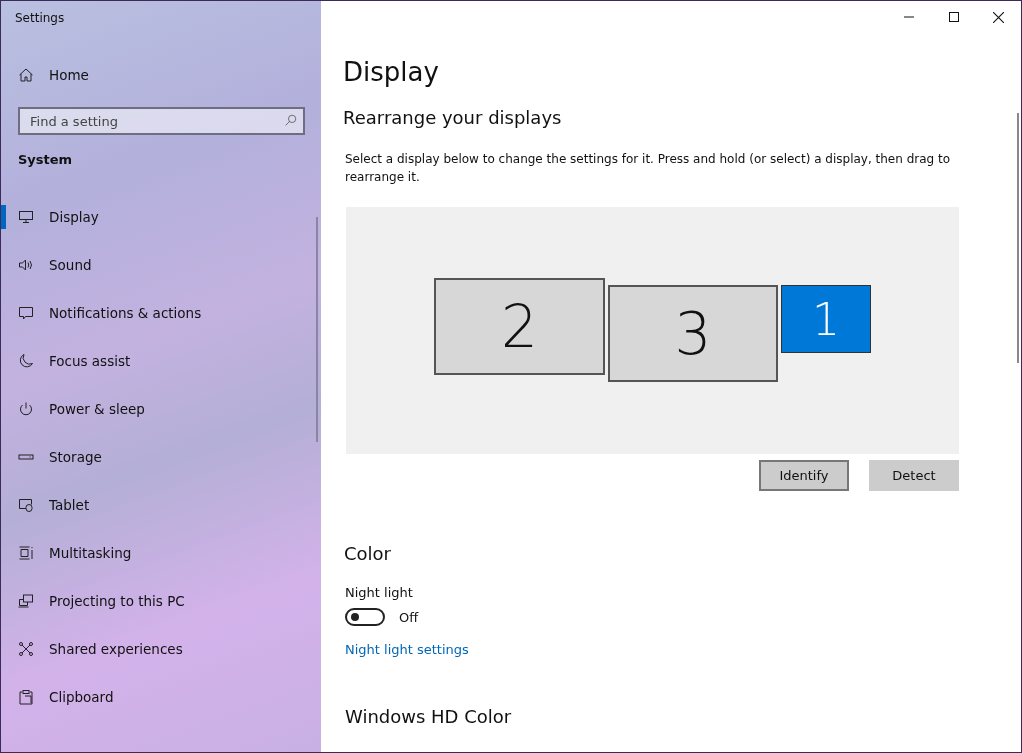  What do you see at coordinates (26, 409) in the screenshot?
I see `power-icon` at bounding box center [26, 409].